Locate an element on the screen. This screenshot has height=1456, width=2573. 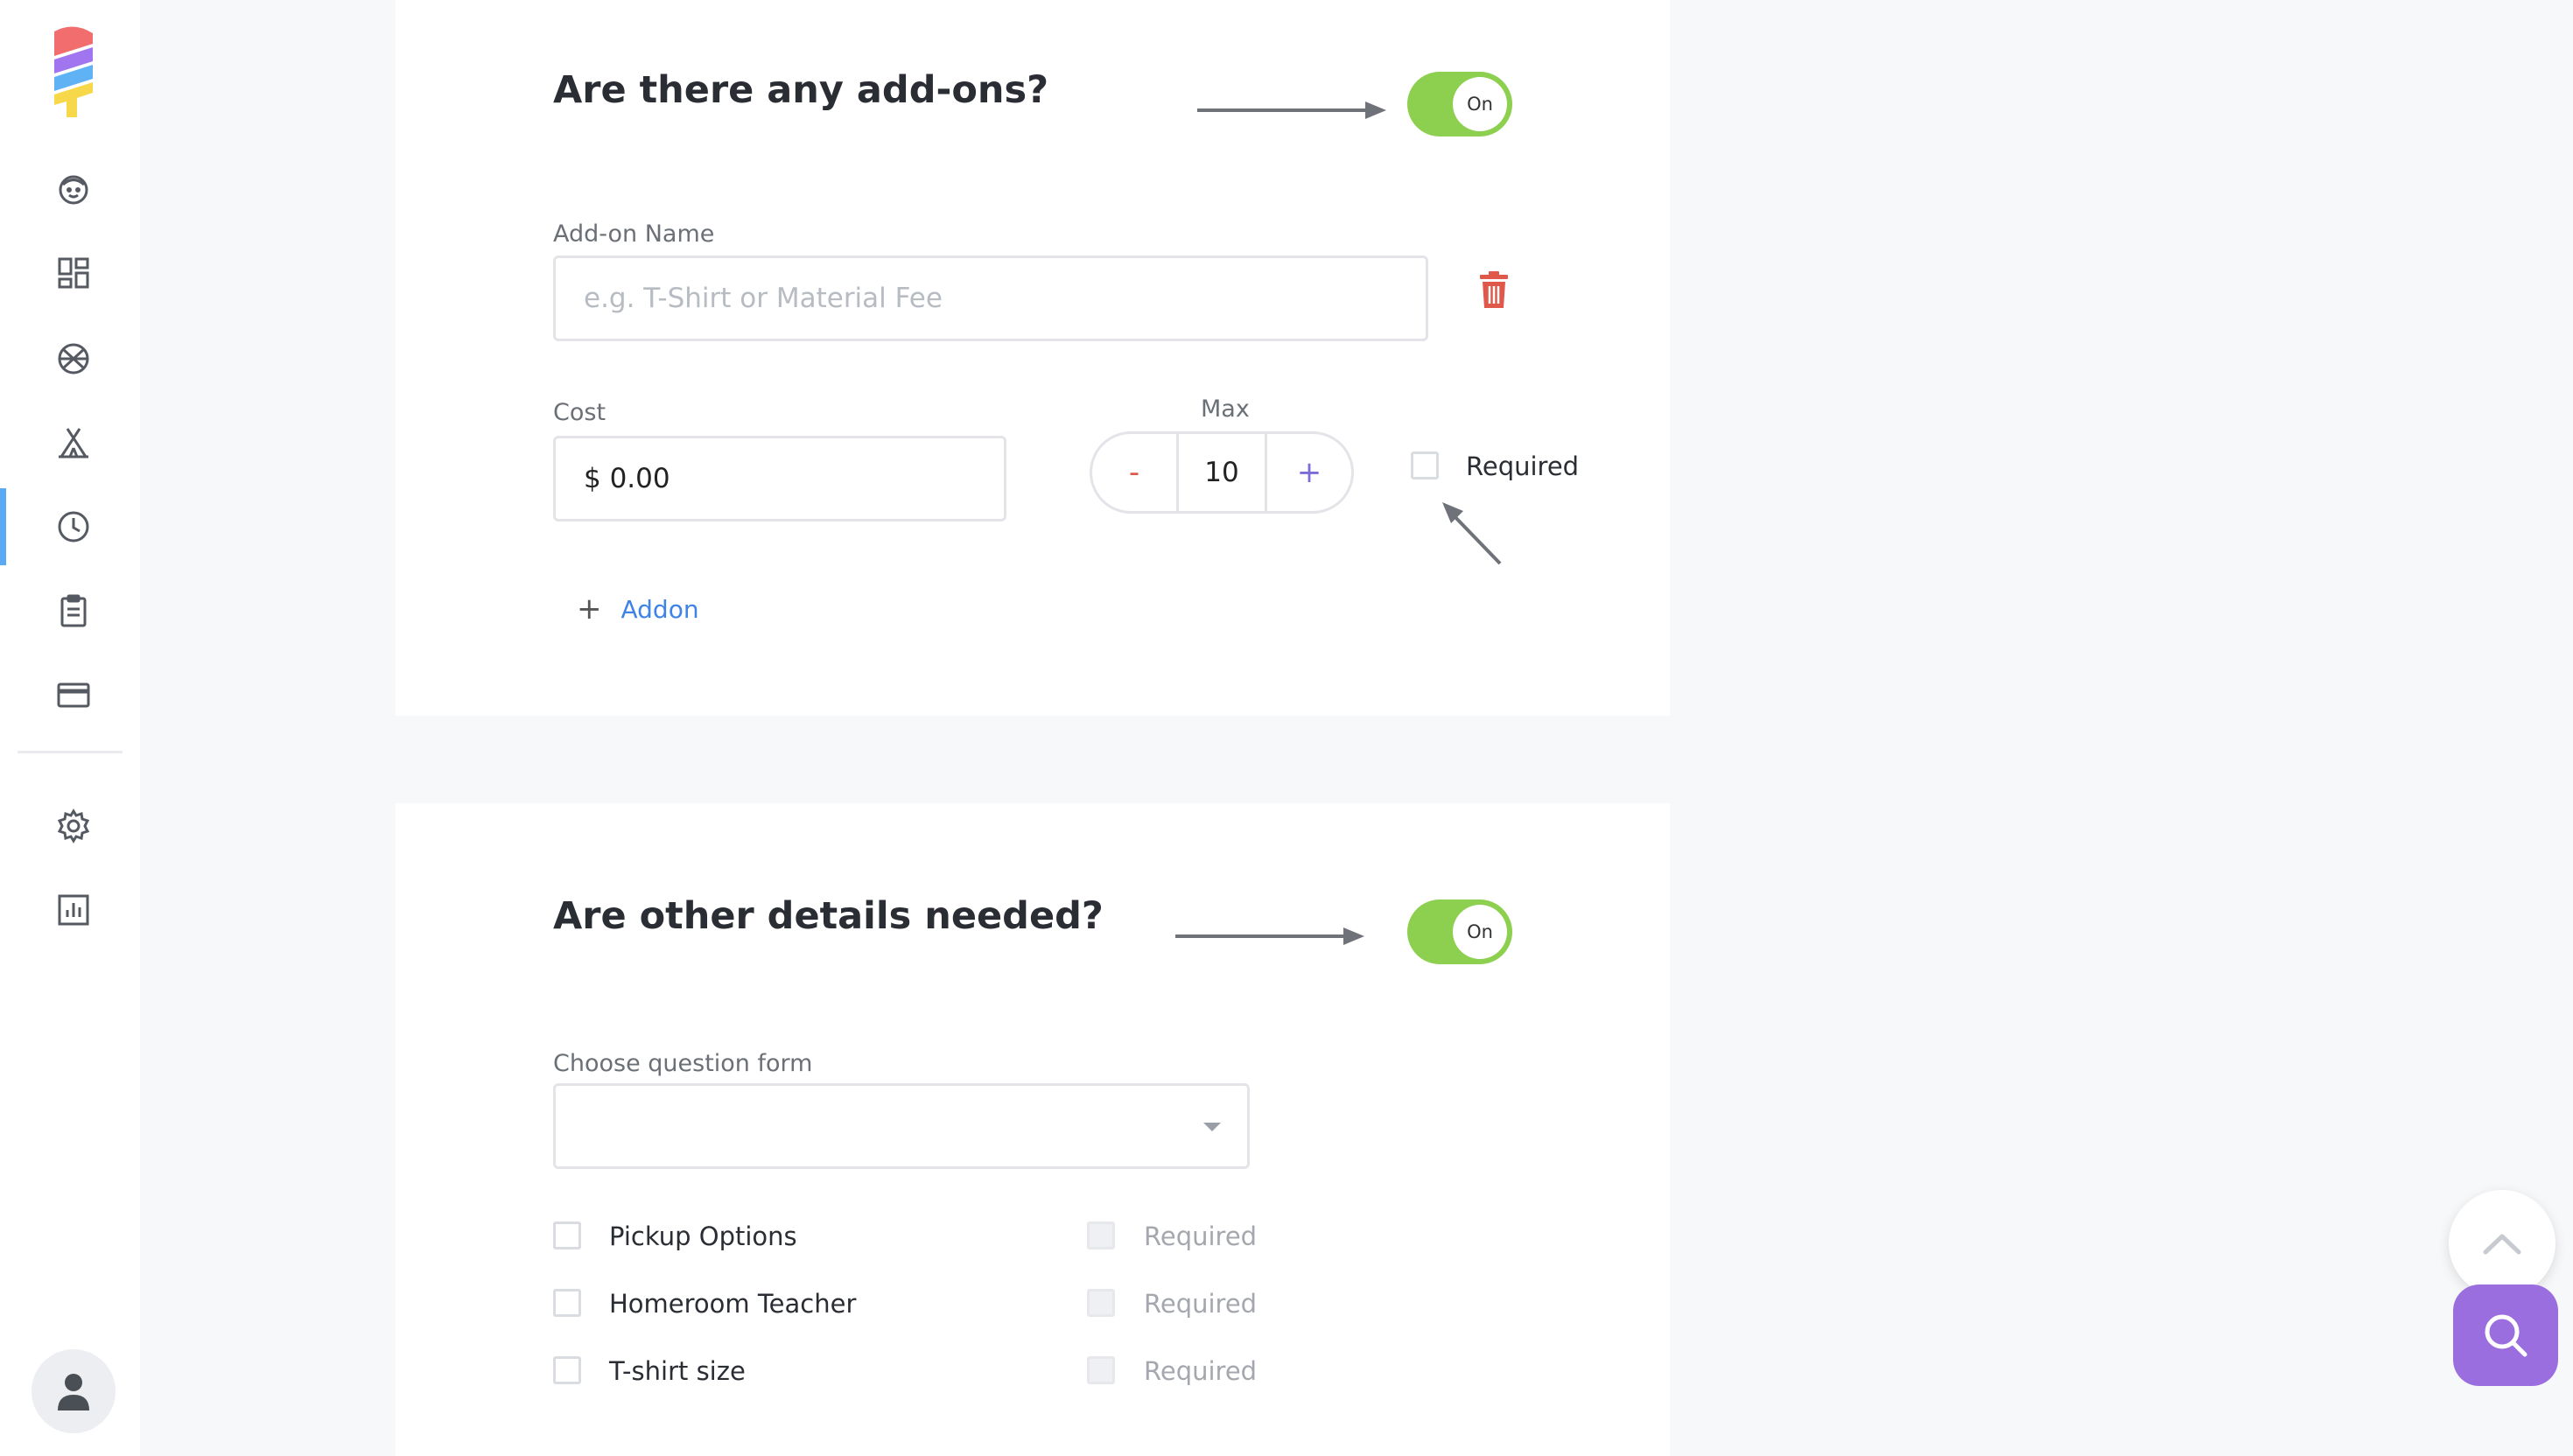
details-toggle-label: On is located at coordinates (1480, 932).